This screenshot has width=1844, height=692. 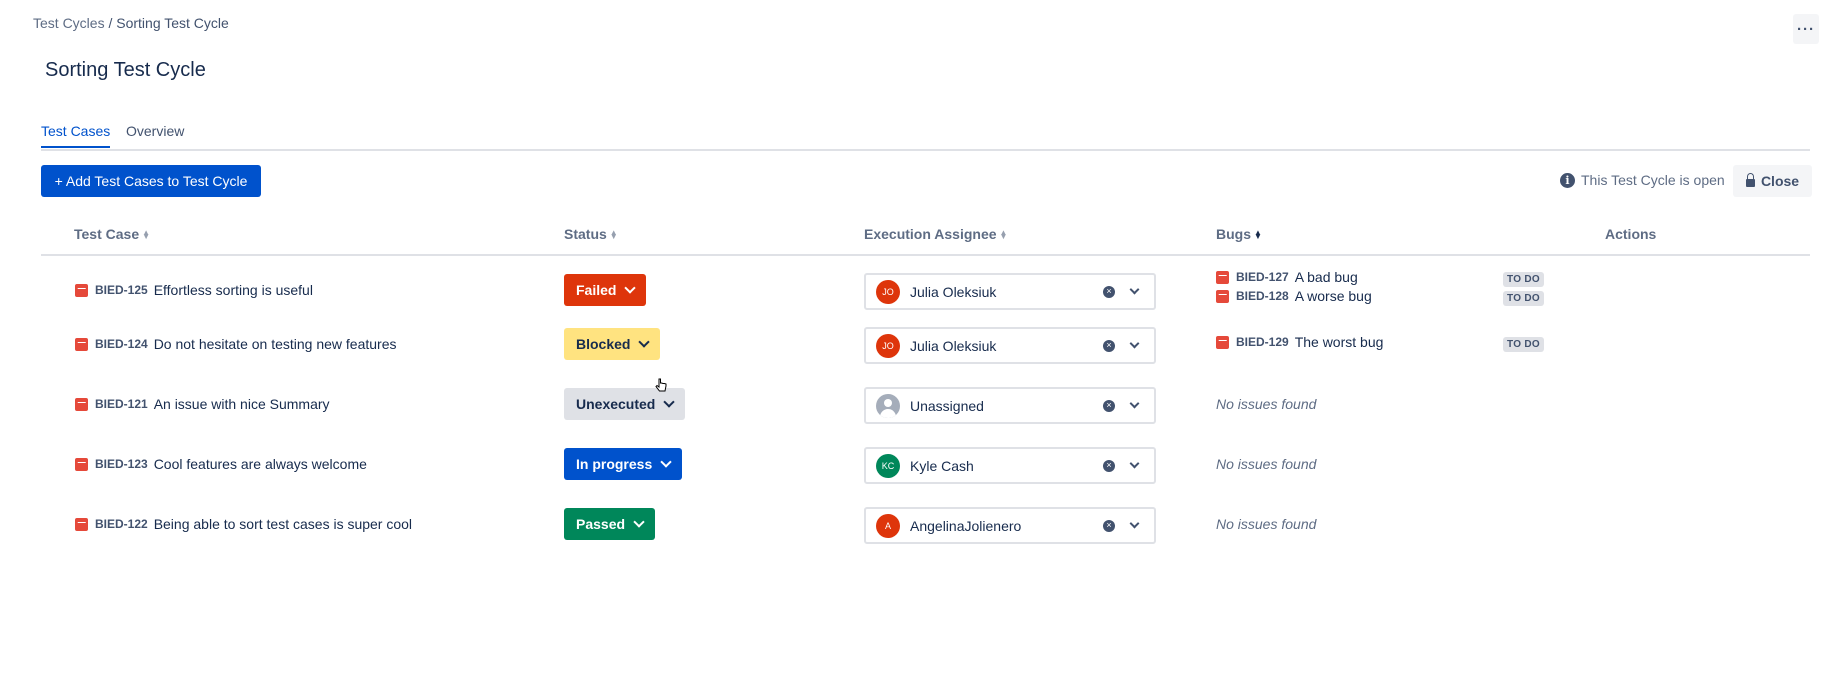 I want to click on status-dropdown: Blocked, so click(x=612, y=344).